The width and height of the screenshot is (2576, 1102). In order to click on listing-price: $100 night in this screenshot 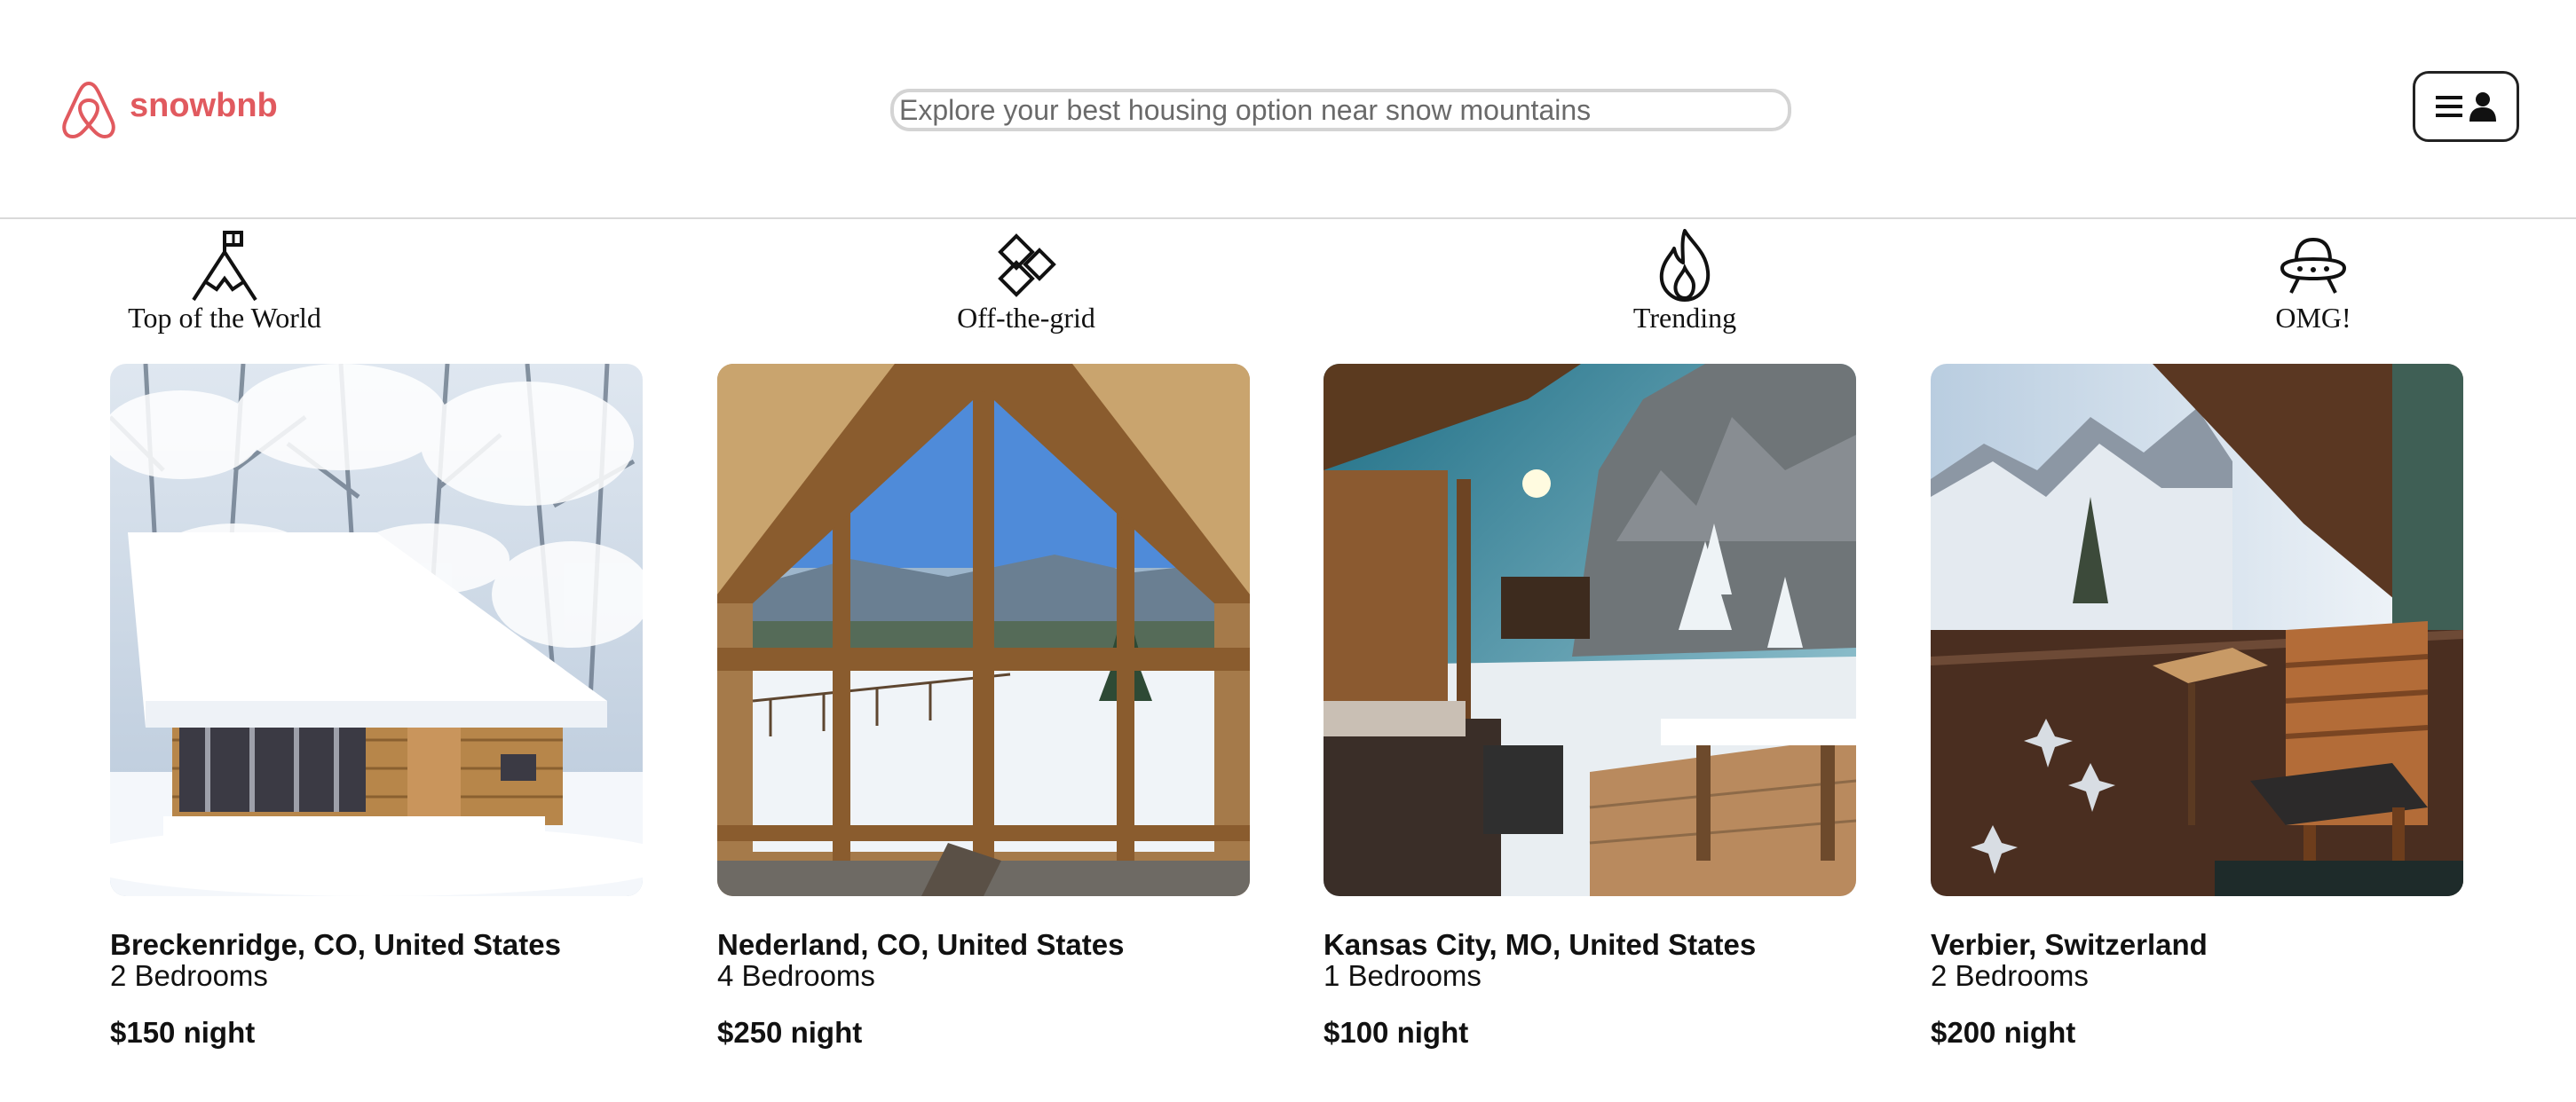, I will do `click(1396, 1032)`.